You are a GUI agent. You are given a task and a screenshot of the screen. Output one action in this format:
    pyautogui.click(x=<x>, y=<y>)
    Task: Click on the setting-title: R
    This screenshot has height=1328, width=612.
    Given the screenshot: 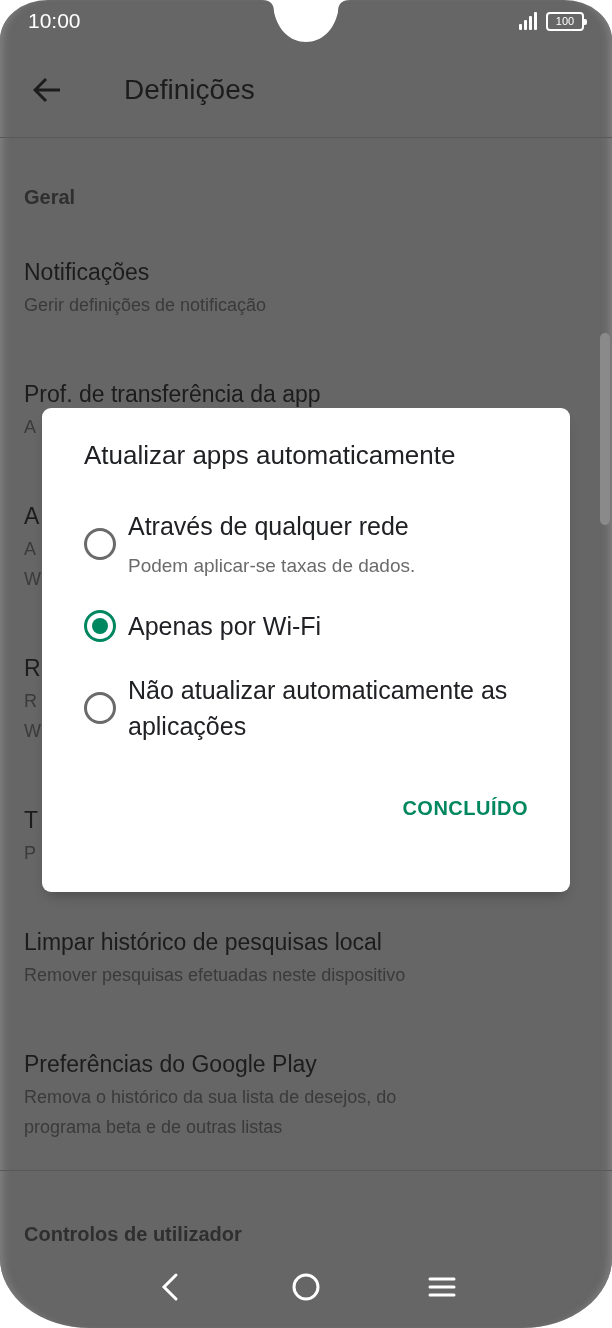 What is the action you would take?
    pyautogui.click(x=32, y=668)
    